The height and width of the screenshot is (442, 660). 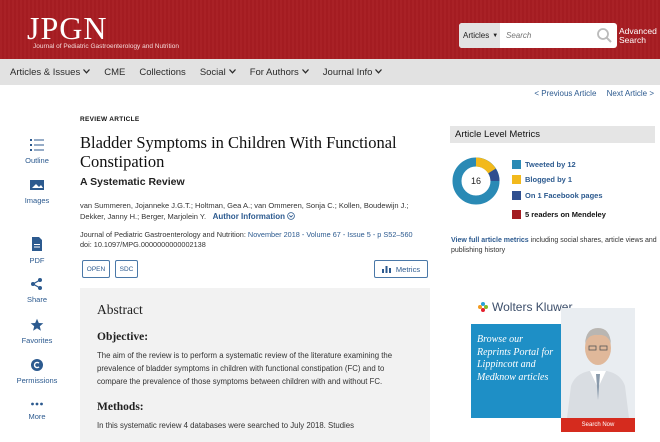 I want to click on rail-item-share: Share, so click(x=37, y=290).